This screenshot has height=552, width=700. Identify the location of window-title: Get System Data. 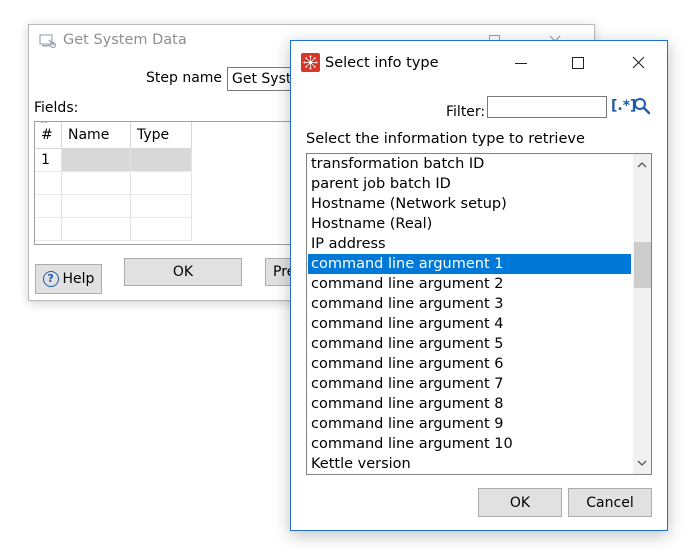
(125, 40).